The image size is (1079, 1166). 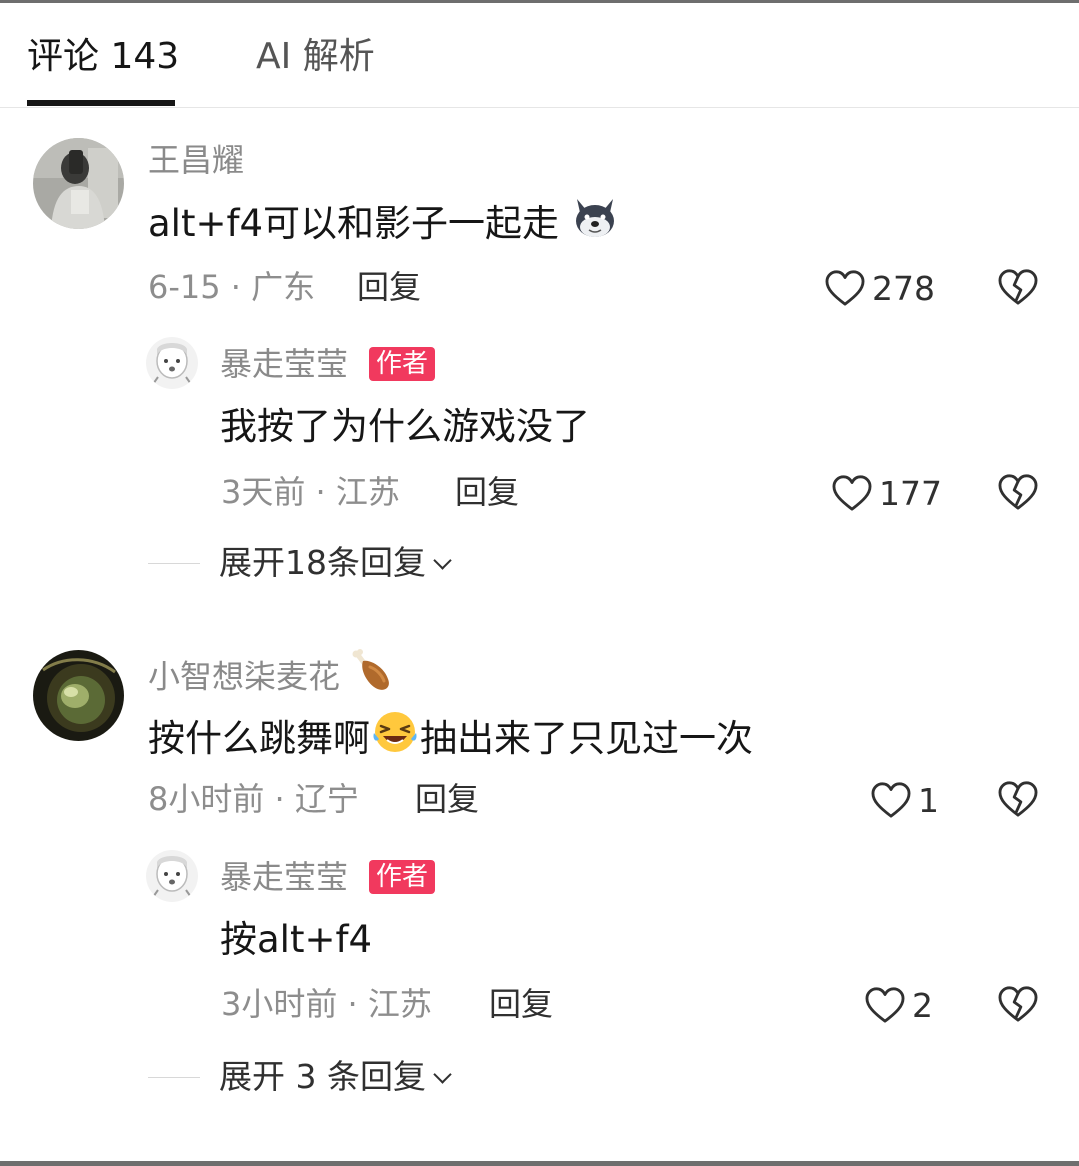 What do you see at coordinates (922, 1005) in the screenshot?
I see `like-count: 2` at bounding box center [922, 1005].